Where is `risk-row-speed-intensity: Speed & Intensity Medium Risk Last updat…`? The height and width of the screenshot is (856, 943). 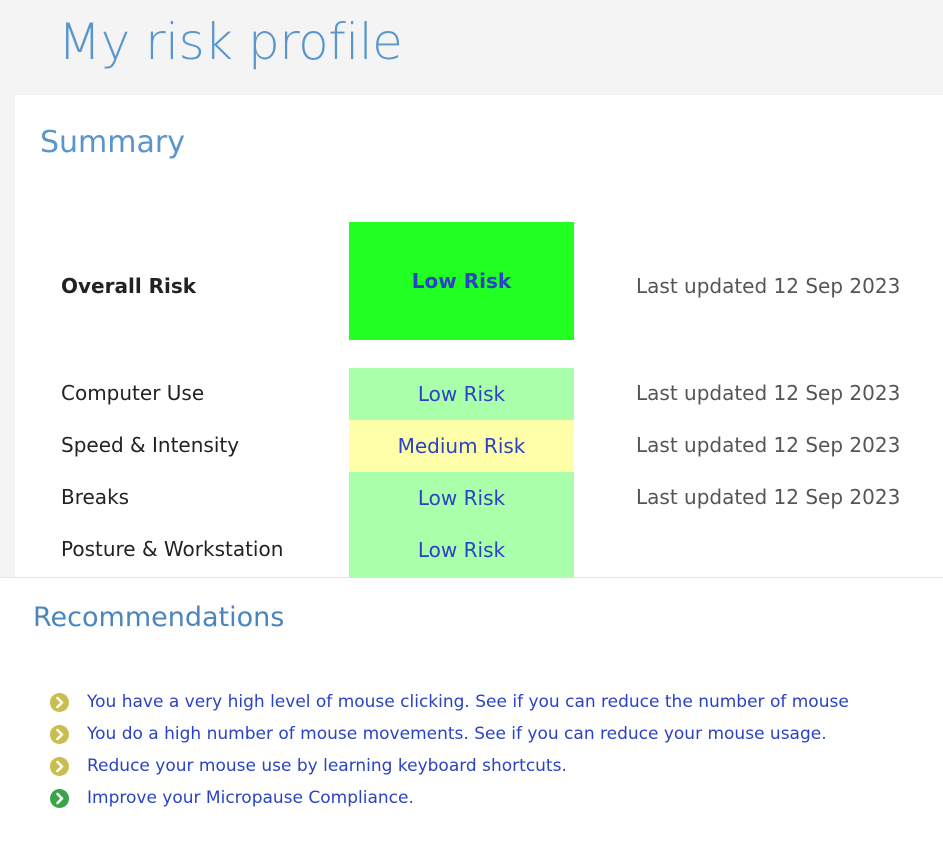 risk-row-speed-intensity: Speed & Intensity Medium Risk Last updat… is located at coordinates (479, 446).